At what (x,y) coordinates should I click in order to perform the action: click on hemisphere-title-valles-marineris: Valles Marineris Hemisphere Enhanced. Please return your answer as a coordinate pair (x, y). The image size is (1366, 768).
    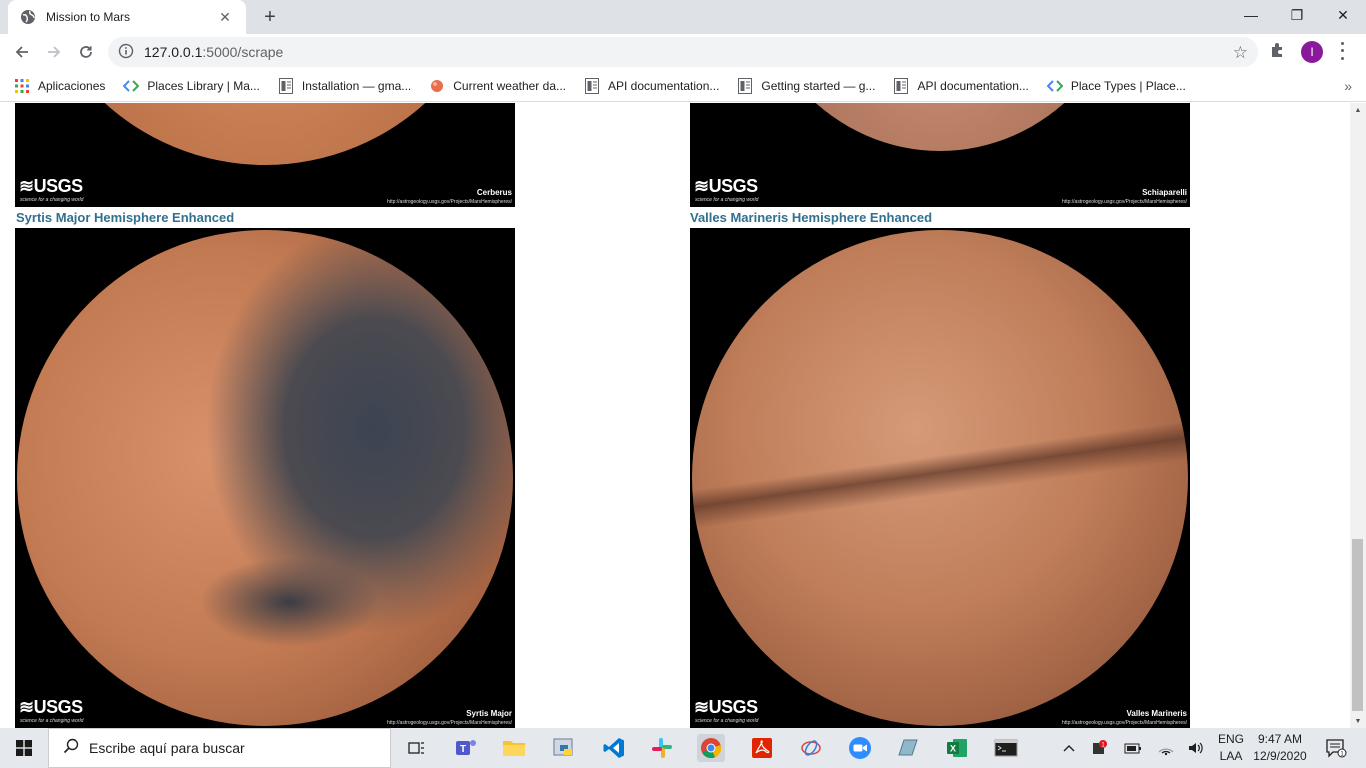
    Looking at the image, I should click on (811, 217).